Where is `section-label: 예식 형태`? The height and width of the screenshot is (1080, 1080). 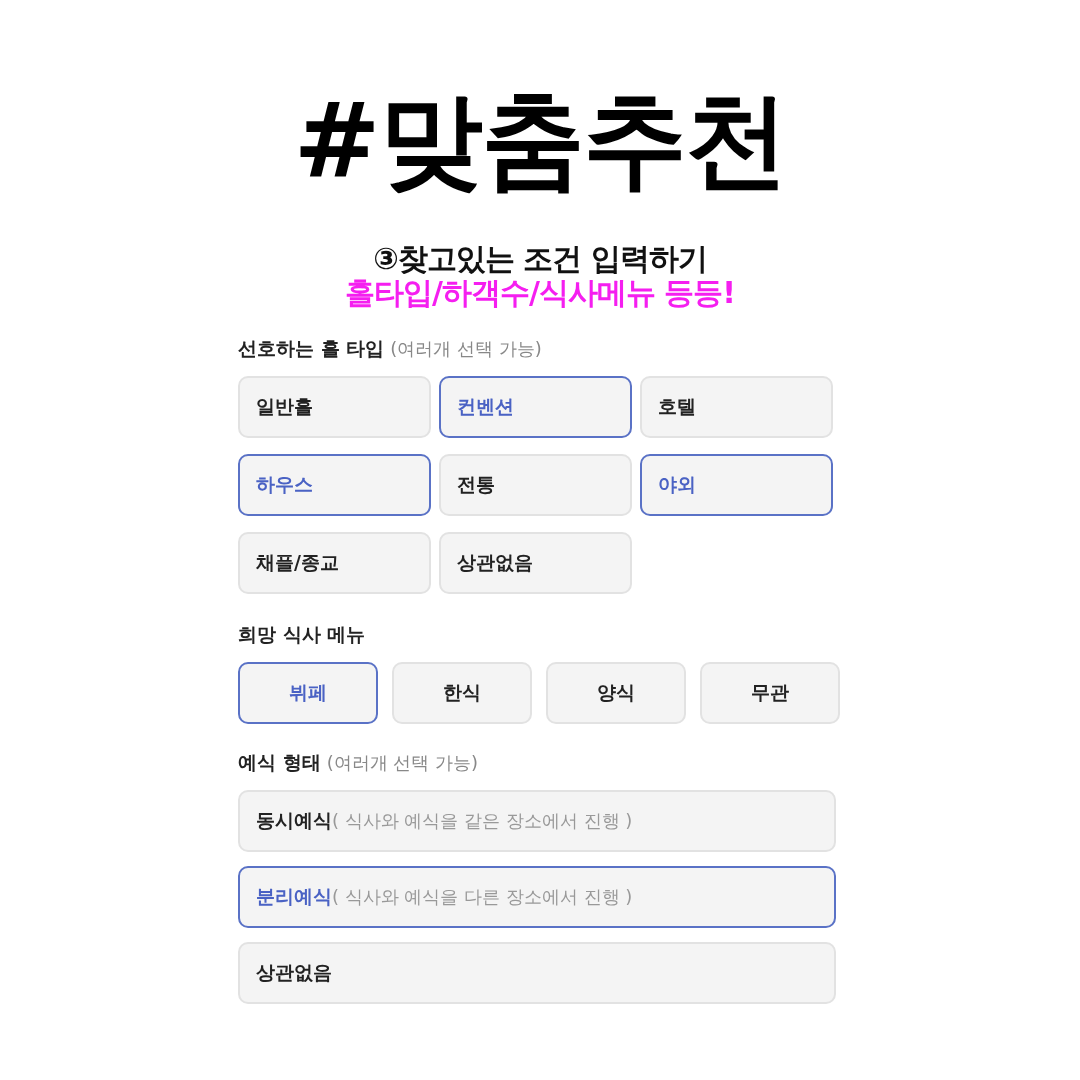 section-label: 예식 형태 is located at coordinates (279, 762).